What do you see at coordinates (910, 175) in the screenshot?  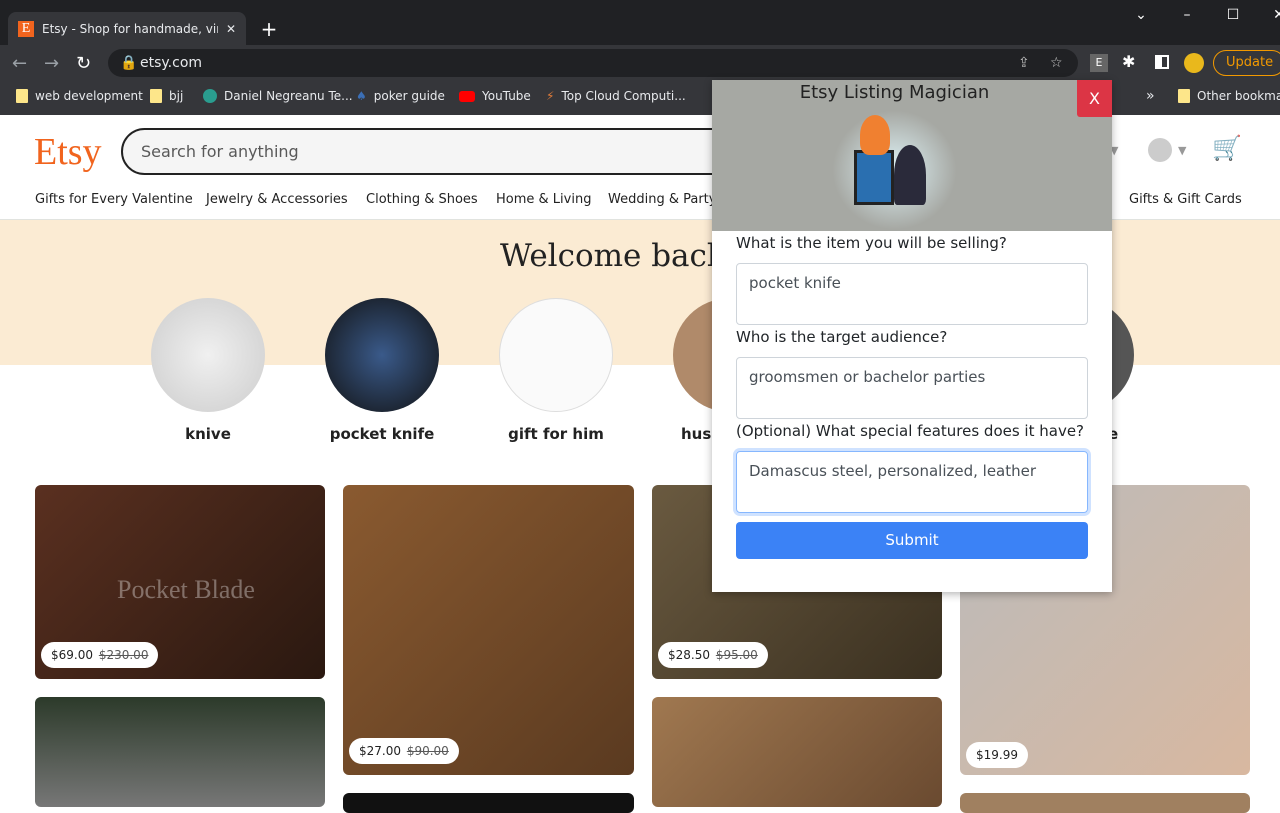 I see `wizard-figure-icon` at bounding box center [910, 175].